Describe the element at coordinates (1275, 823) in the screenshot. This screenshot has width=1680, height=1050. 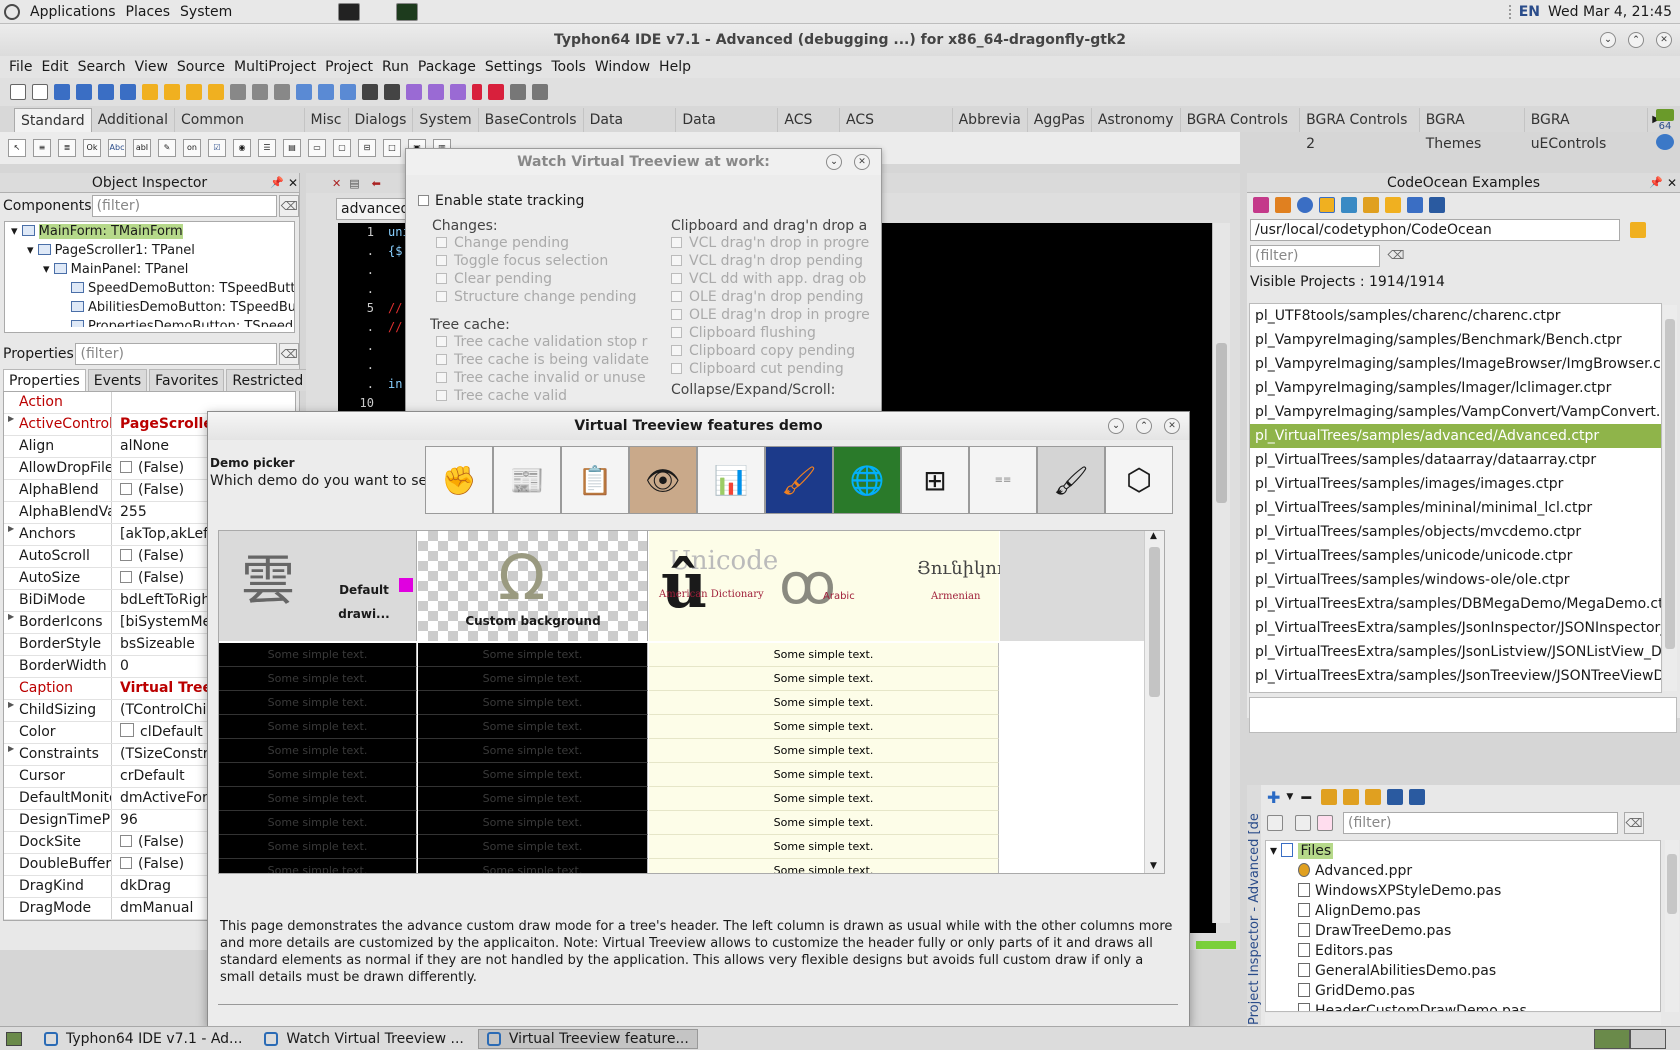
I see `show-directory-icon` at that location.